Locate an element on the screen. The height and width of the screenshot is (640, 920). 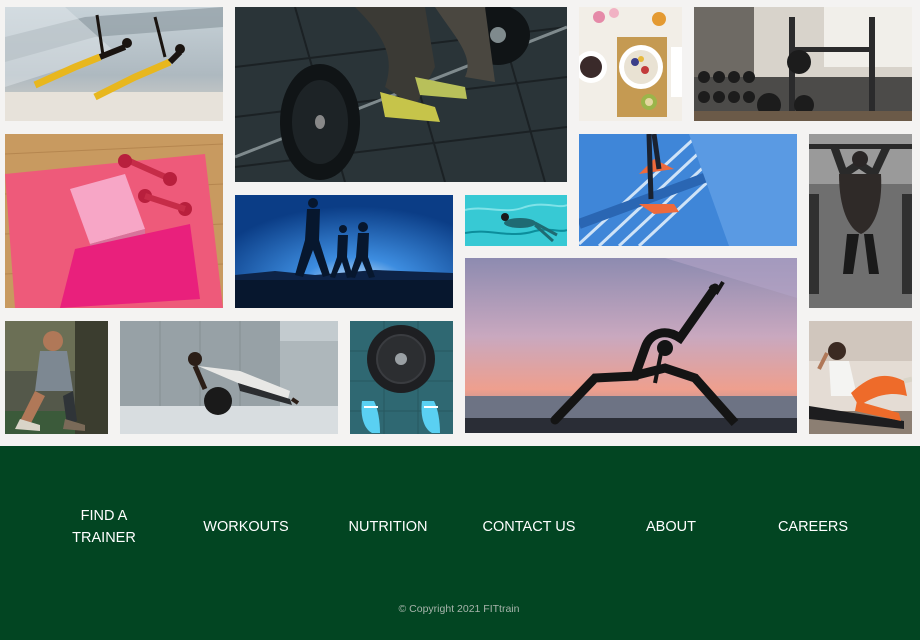
nav-nutrition-link: NUTRITION is located at coordinates (388, 527).